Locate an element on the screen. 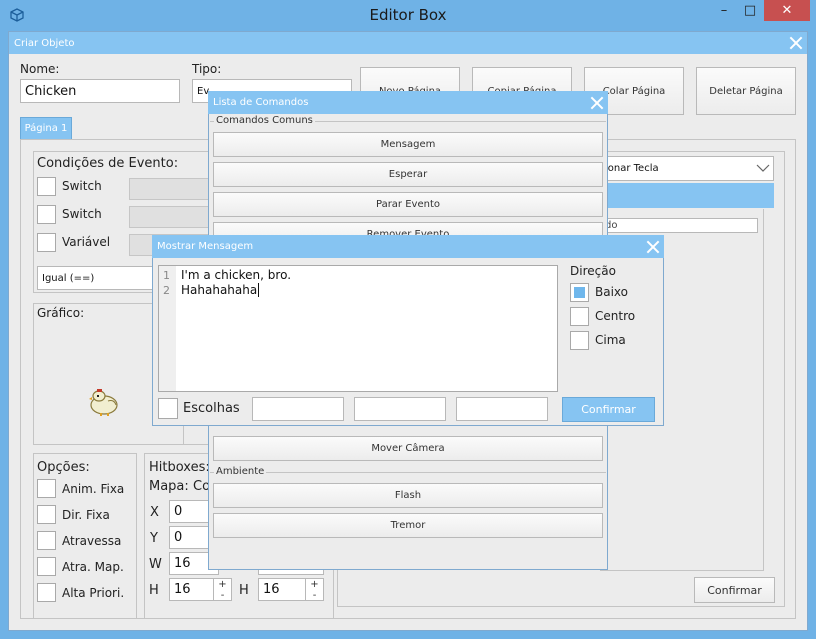 The width and height of the screenshot is (816, 639). atra-map-label: Atra. Map. is located at coordinates (93, 567).